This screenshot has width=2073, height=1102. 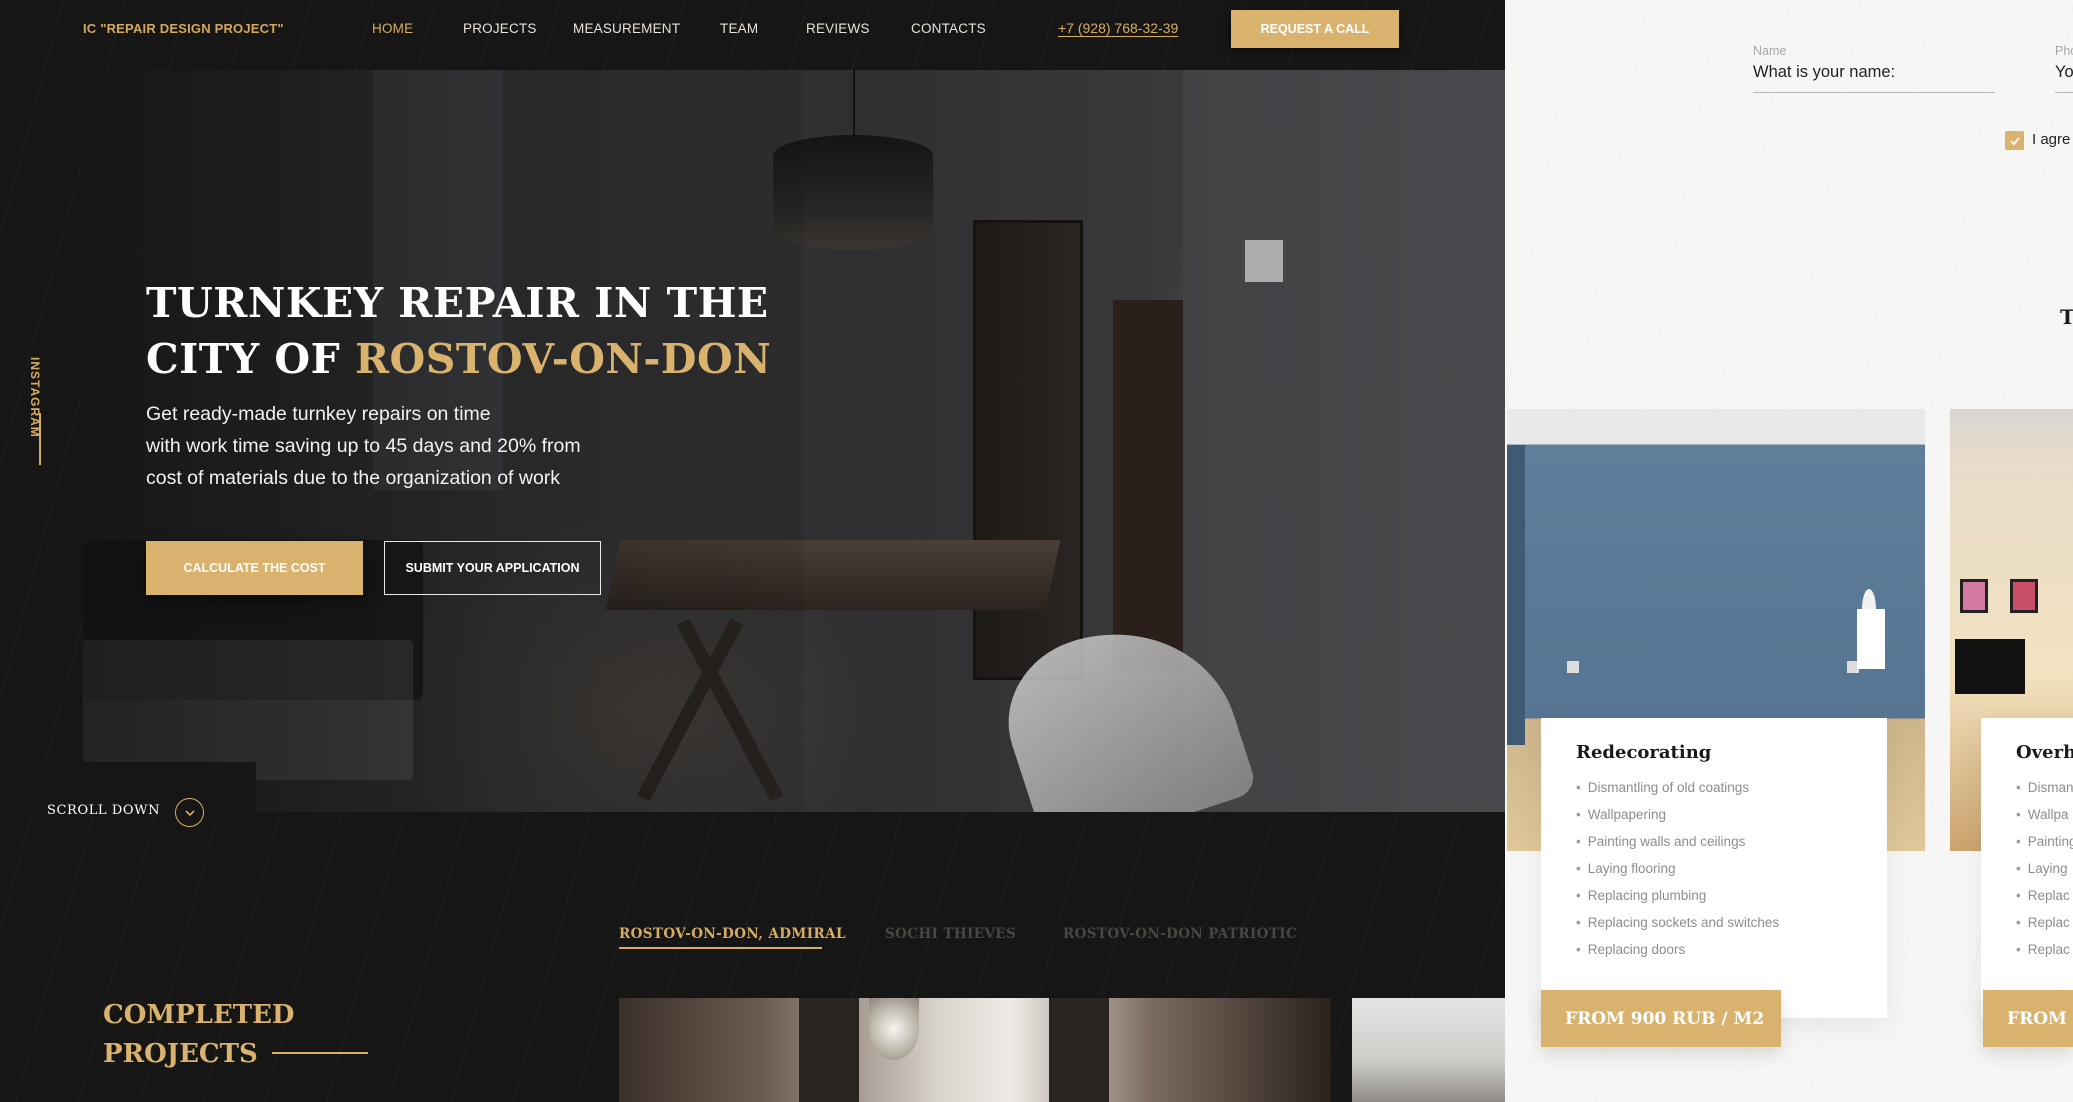 I want to click on agree-checkbox, so click(x=2014, y=140).